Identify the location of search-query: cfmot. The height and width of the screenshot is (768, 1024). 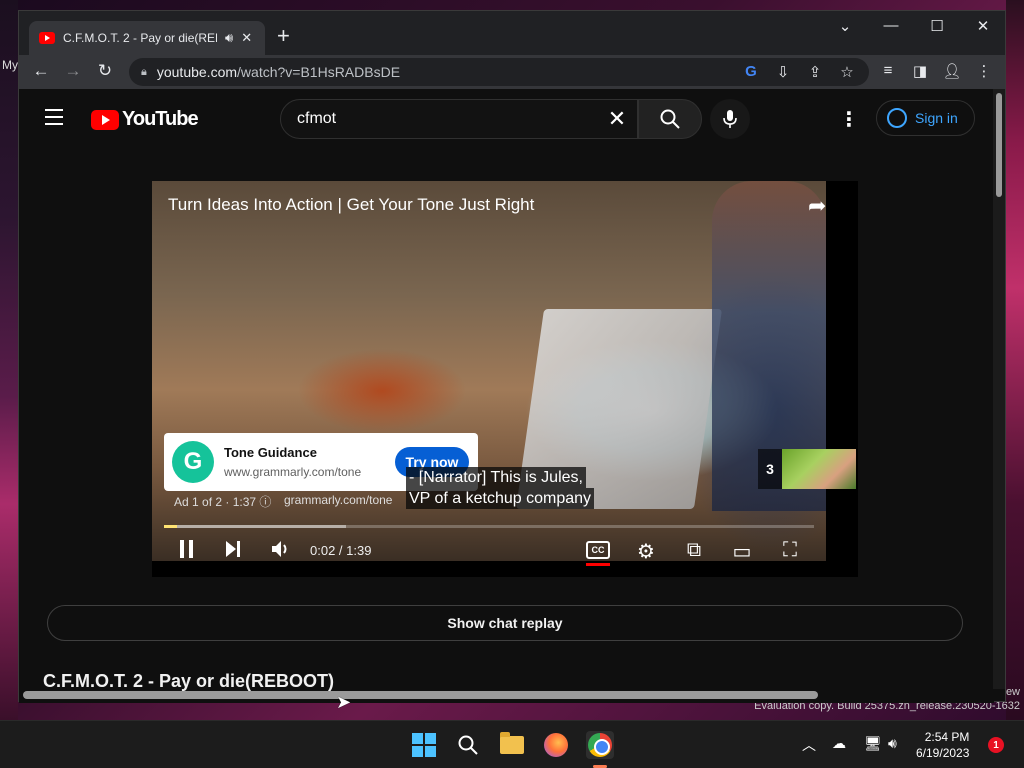
(447, 119).